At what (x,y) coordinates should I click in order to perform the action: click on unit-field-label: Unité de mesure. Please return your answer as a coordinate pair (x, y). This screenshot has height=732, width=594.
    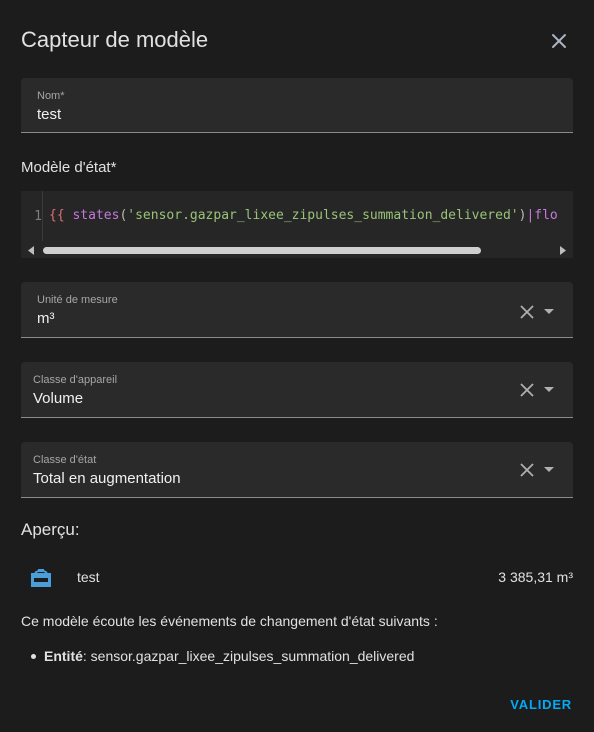
    Looking at the image, I should click on (77, 300).